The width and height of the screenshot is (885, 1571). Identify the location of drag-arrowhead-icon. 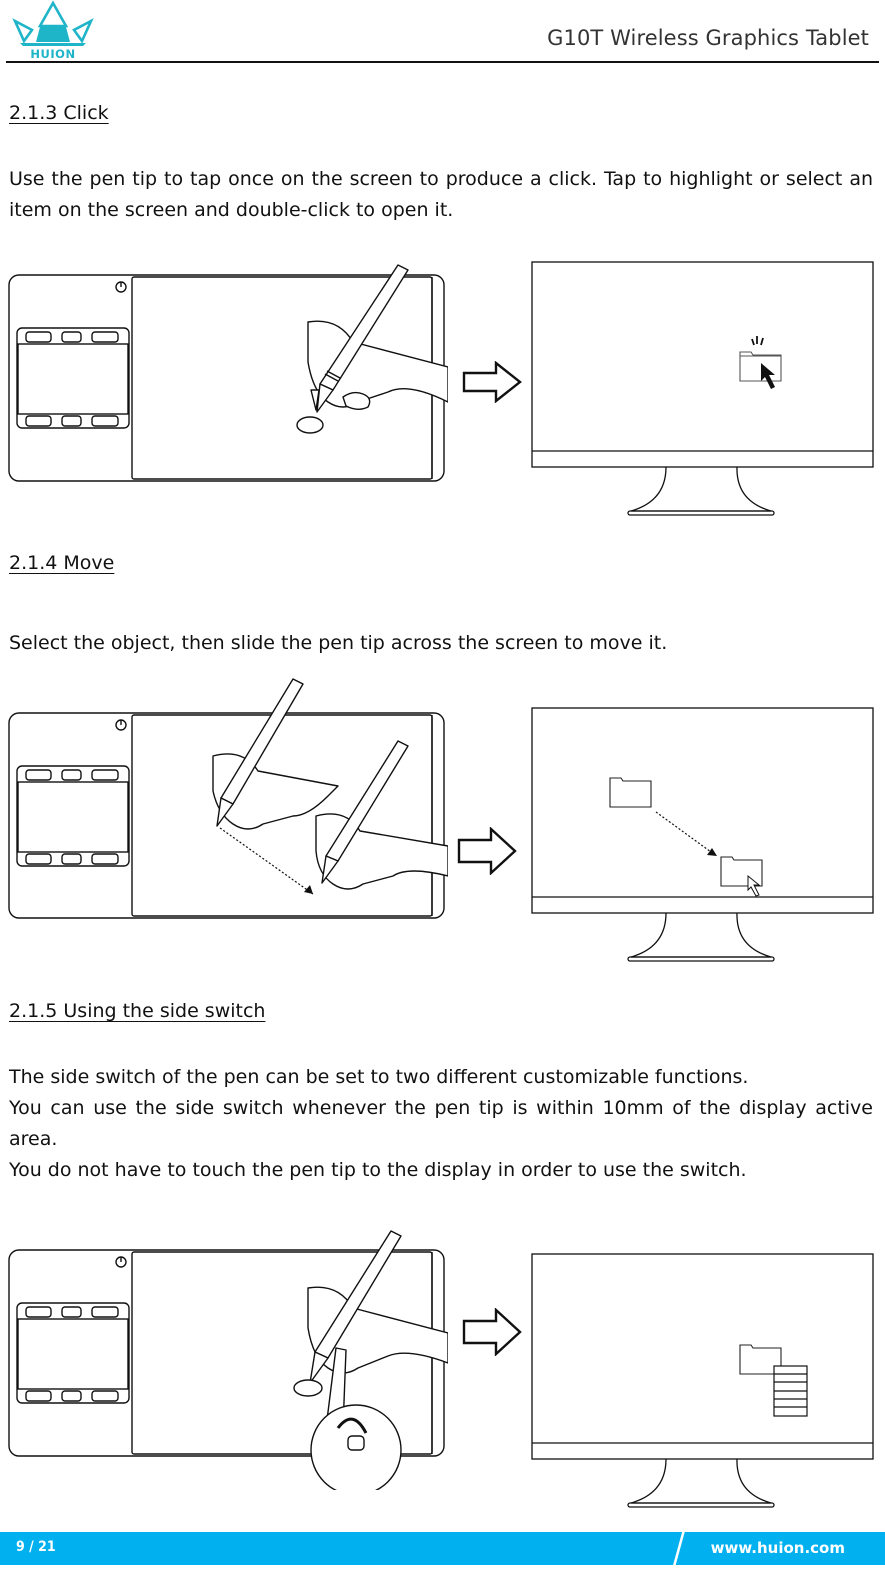
(308, 889).